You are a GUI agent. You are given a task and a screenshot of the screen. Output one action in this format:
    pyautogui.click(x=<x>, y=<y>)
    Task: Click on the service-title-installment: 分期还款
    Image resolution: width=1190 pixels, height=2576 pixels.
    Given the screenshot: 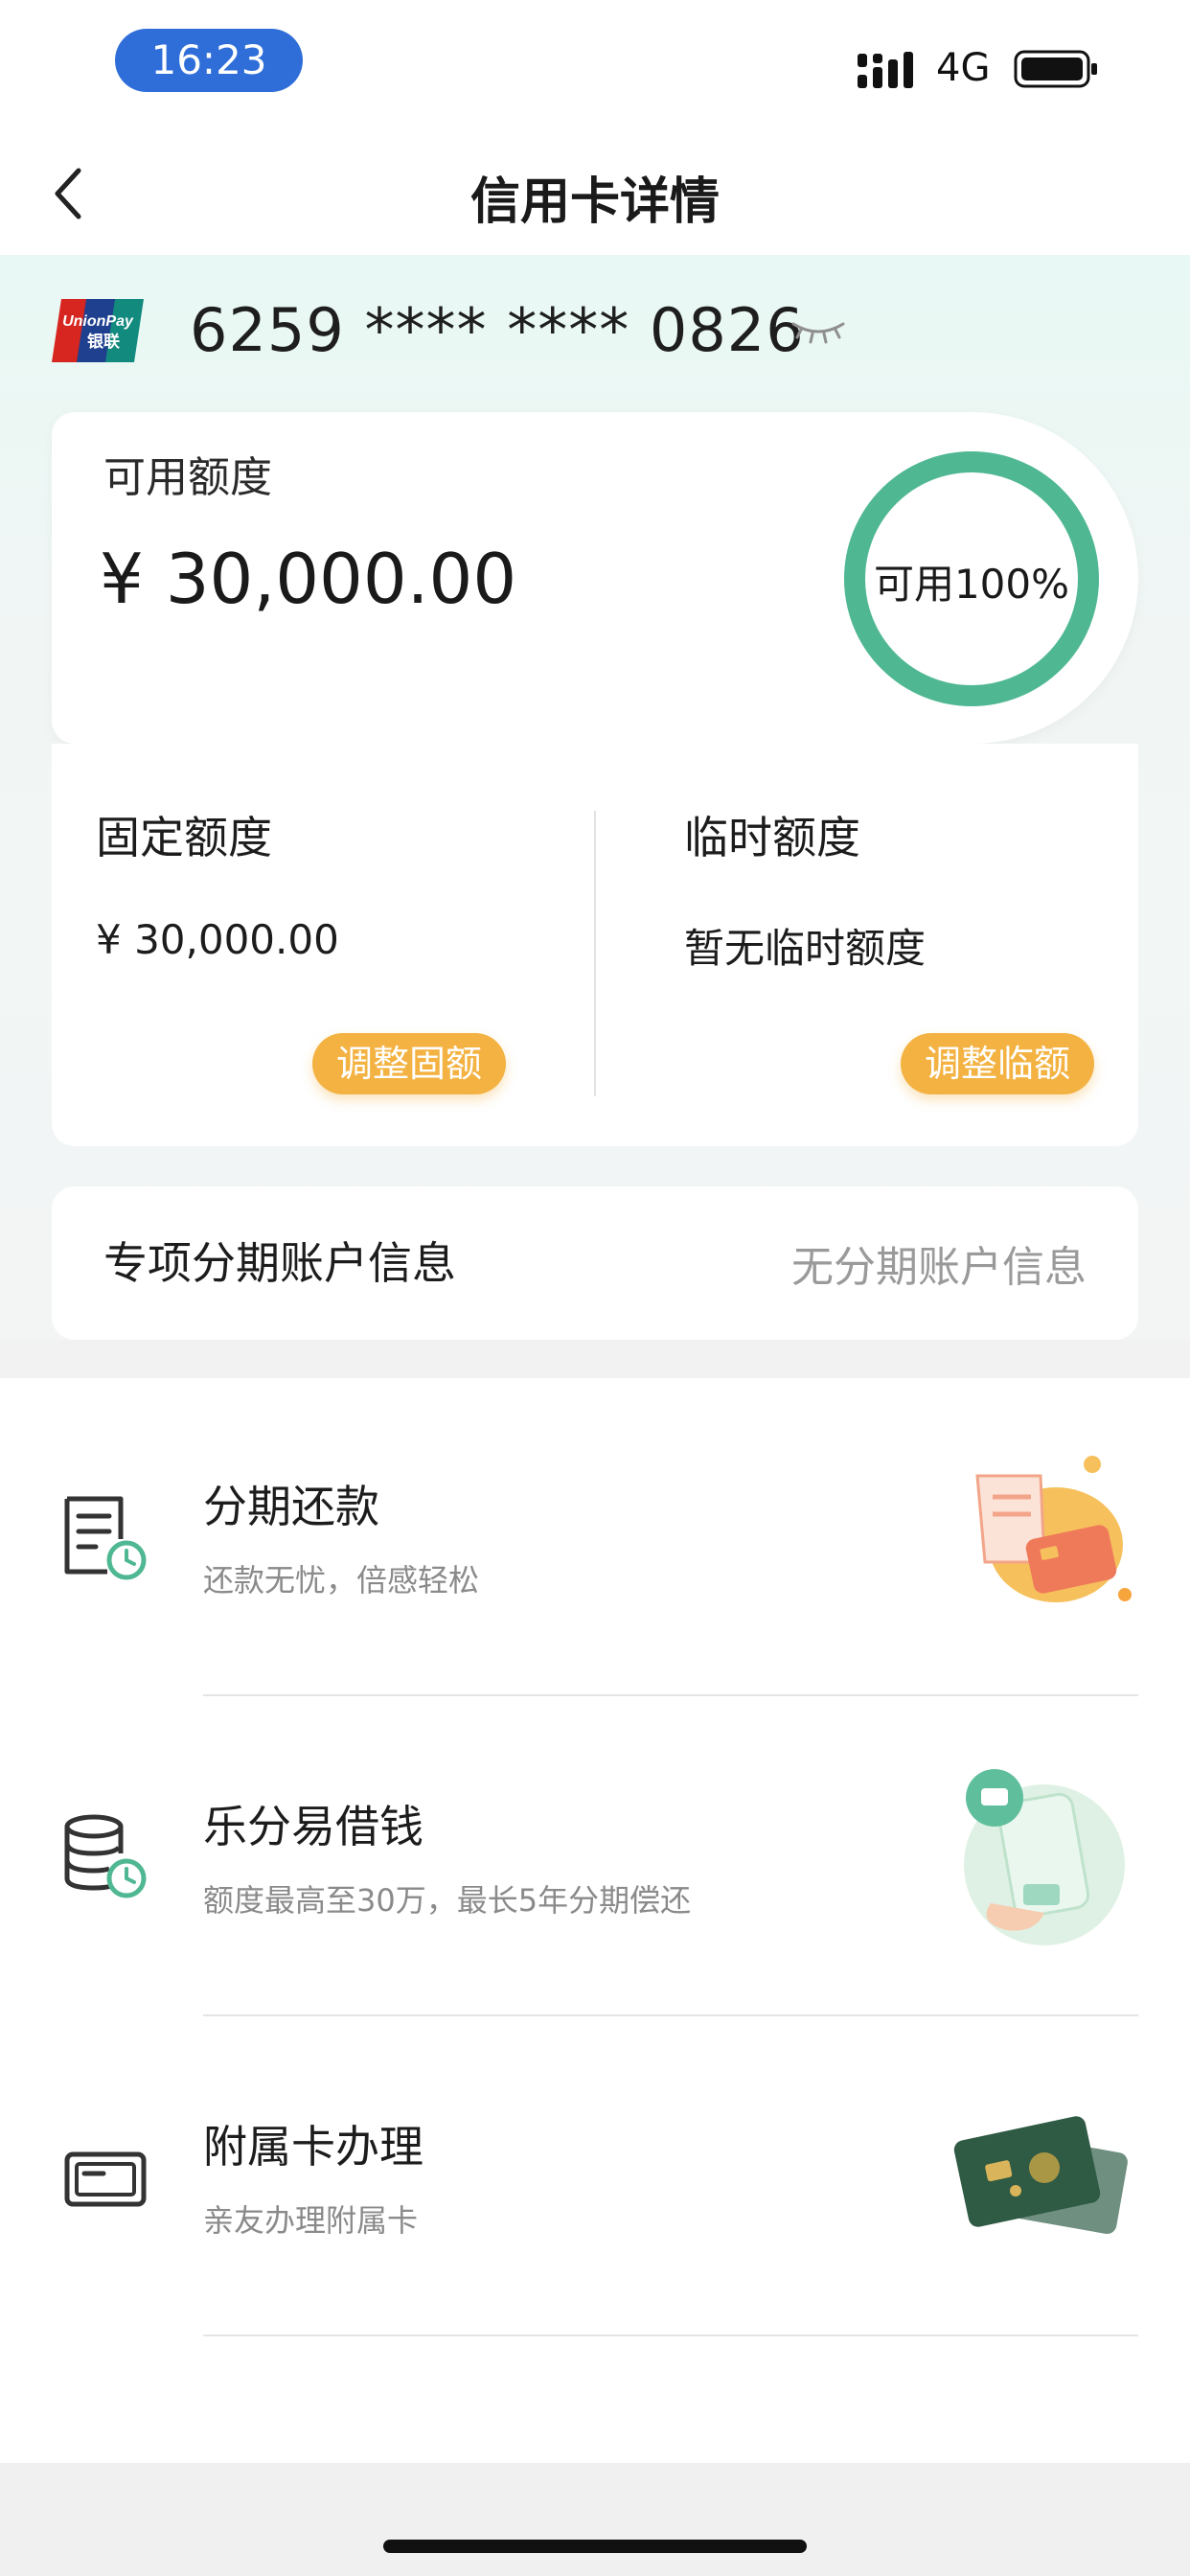 What is the action you would take?
    pyautogui.click(x=291, y=1503)
    